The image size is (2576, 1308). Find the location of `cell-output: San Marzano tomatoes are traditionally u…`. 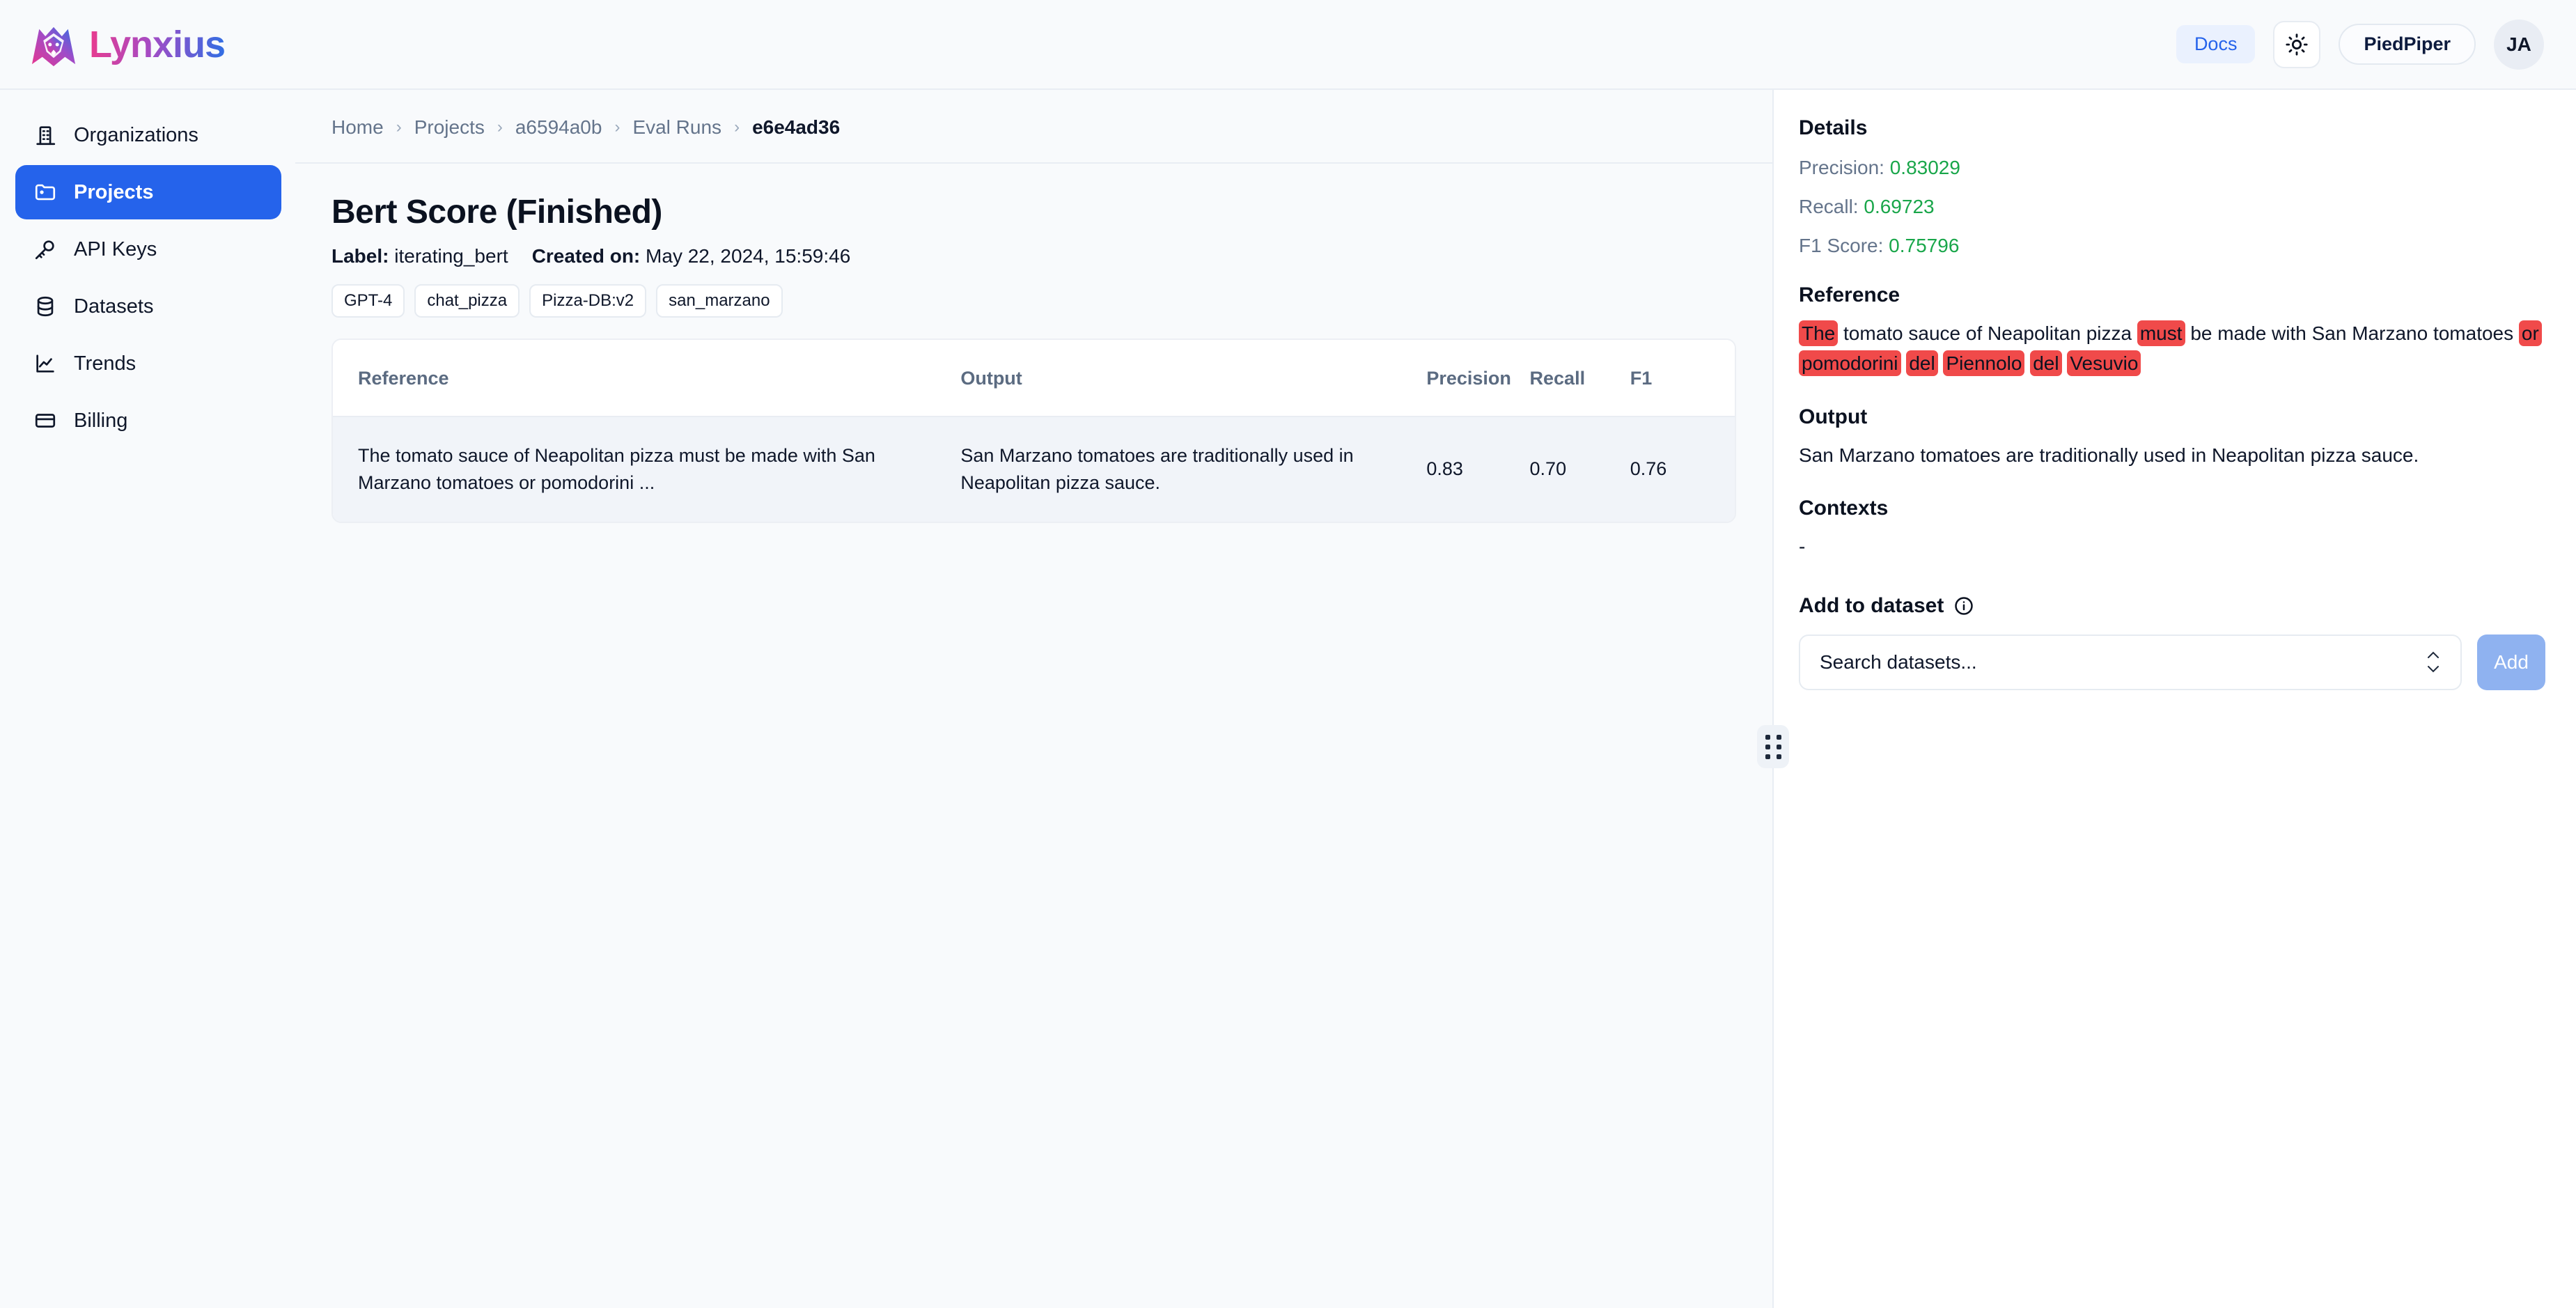

cell-output: San Marzano tomatoes are traditionally u… is located at coordinates (1157, 469).